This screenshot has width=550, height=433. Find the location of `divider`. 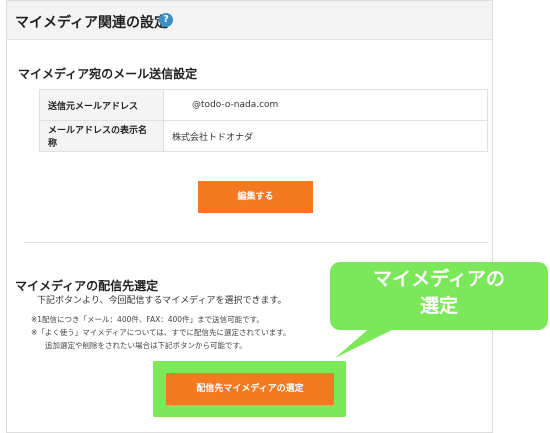

divider is located at coordinates (255, 242).